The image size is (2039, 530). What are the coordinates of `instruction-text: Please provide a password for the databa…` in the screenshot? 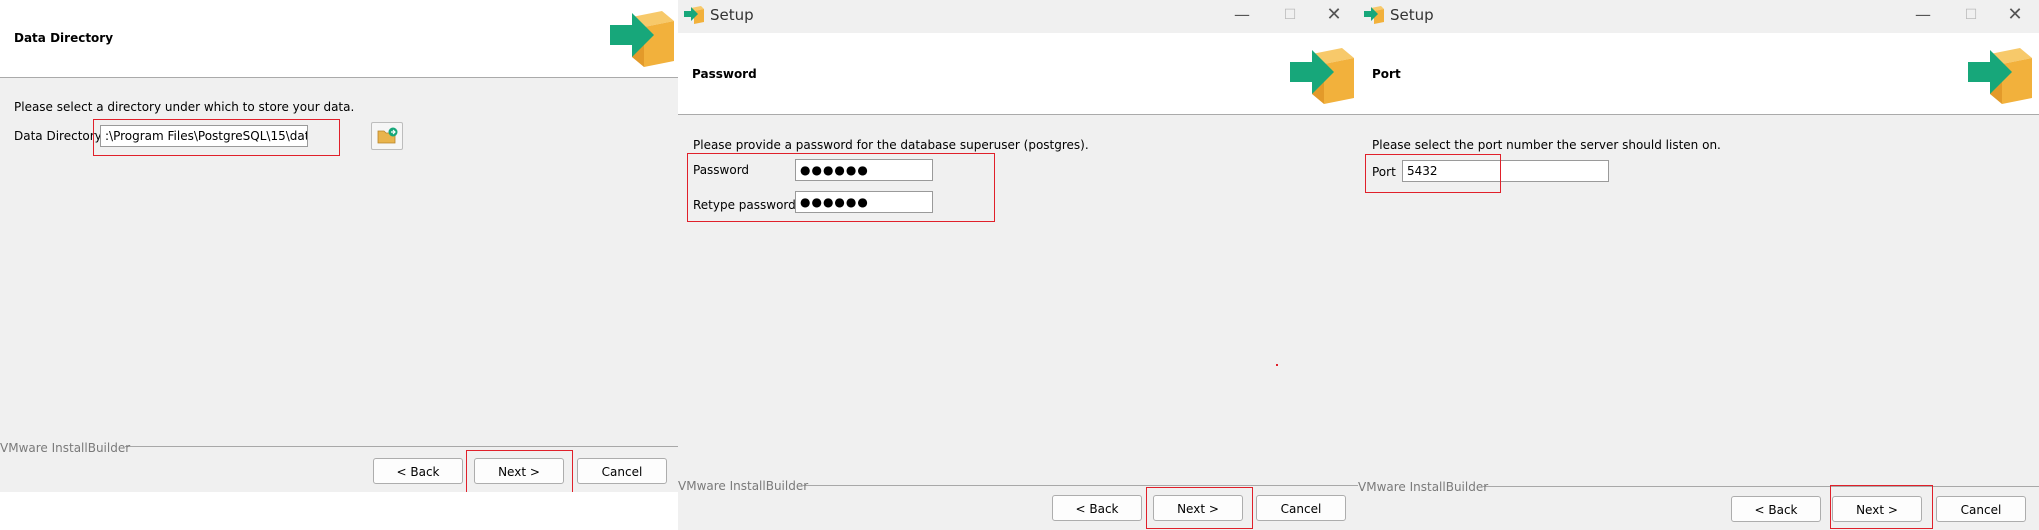 It's located at (891, 145).